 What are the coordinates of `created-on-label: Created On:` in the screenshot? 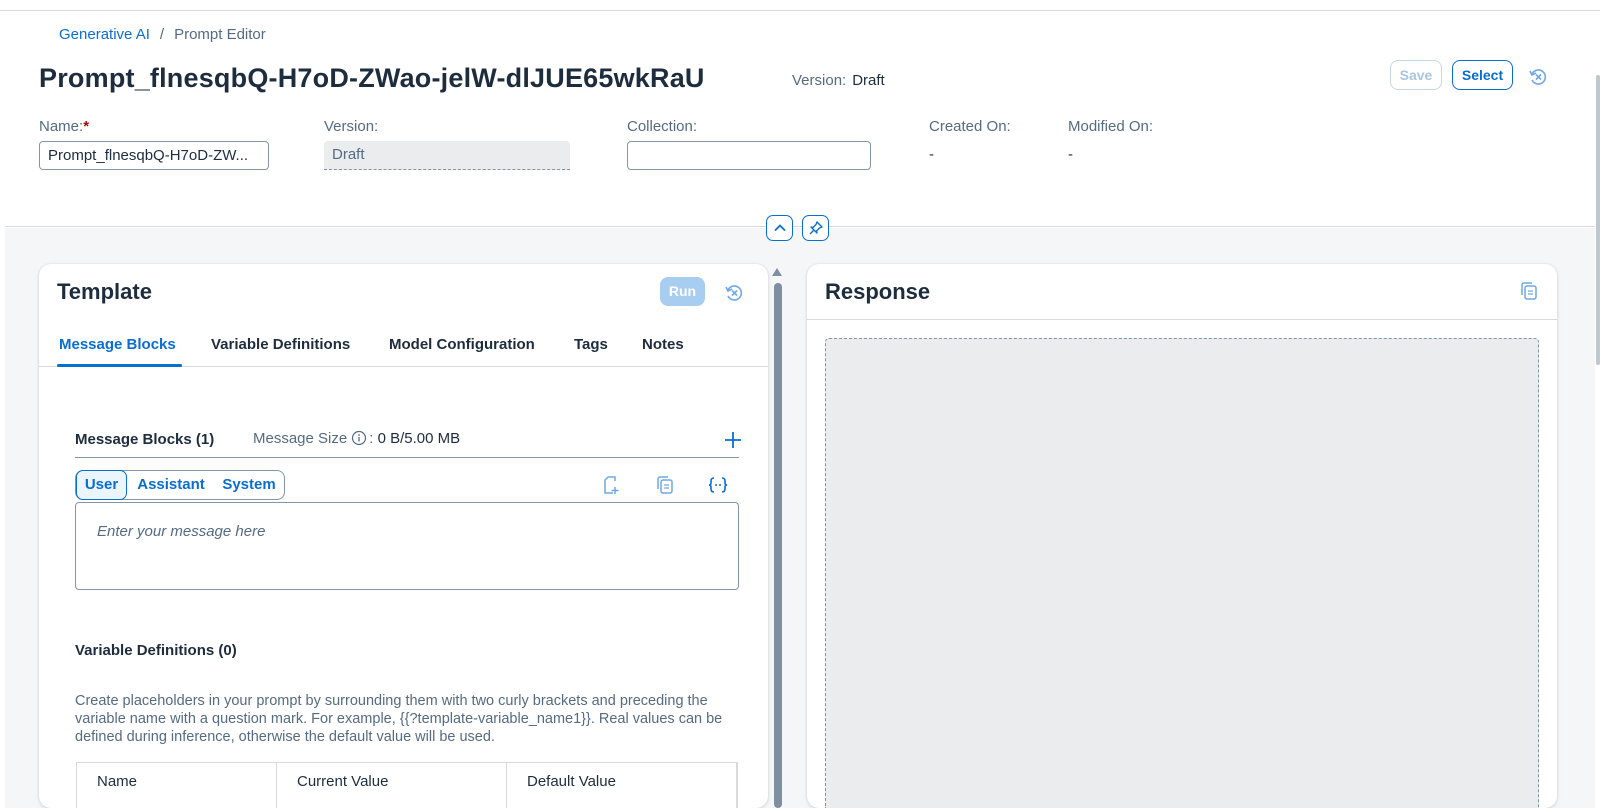 It's located at (970, 126).